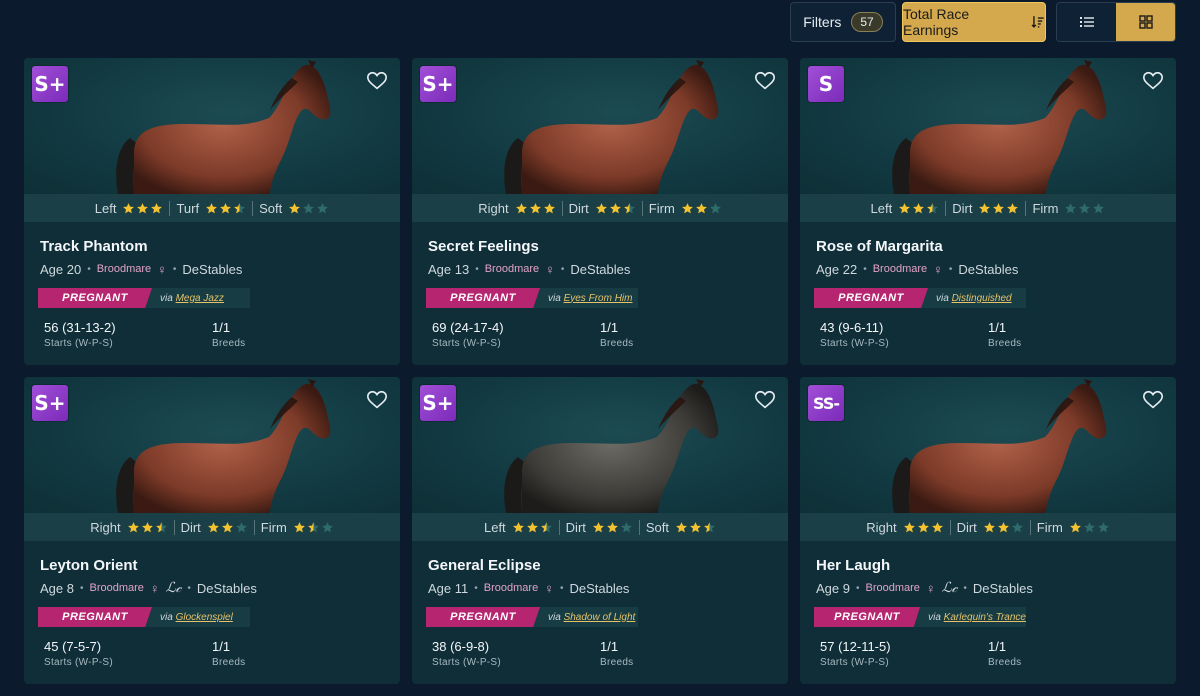  What do you see at coordinates (204, 617) in the screenshot?
I see `sire-link: Glockenspiel` at bounding box center [204, 617].